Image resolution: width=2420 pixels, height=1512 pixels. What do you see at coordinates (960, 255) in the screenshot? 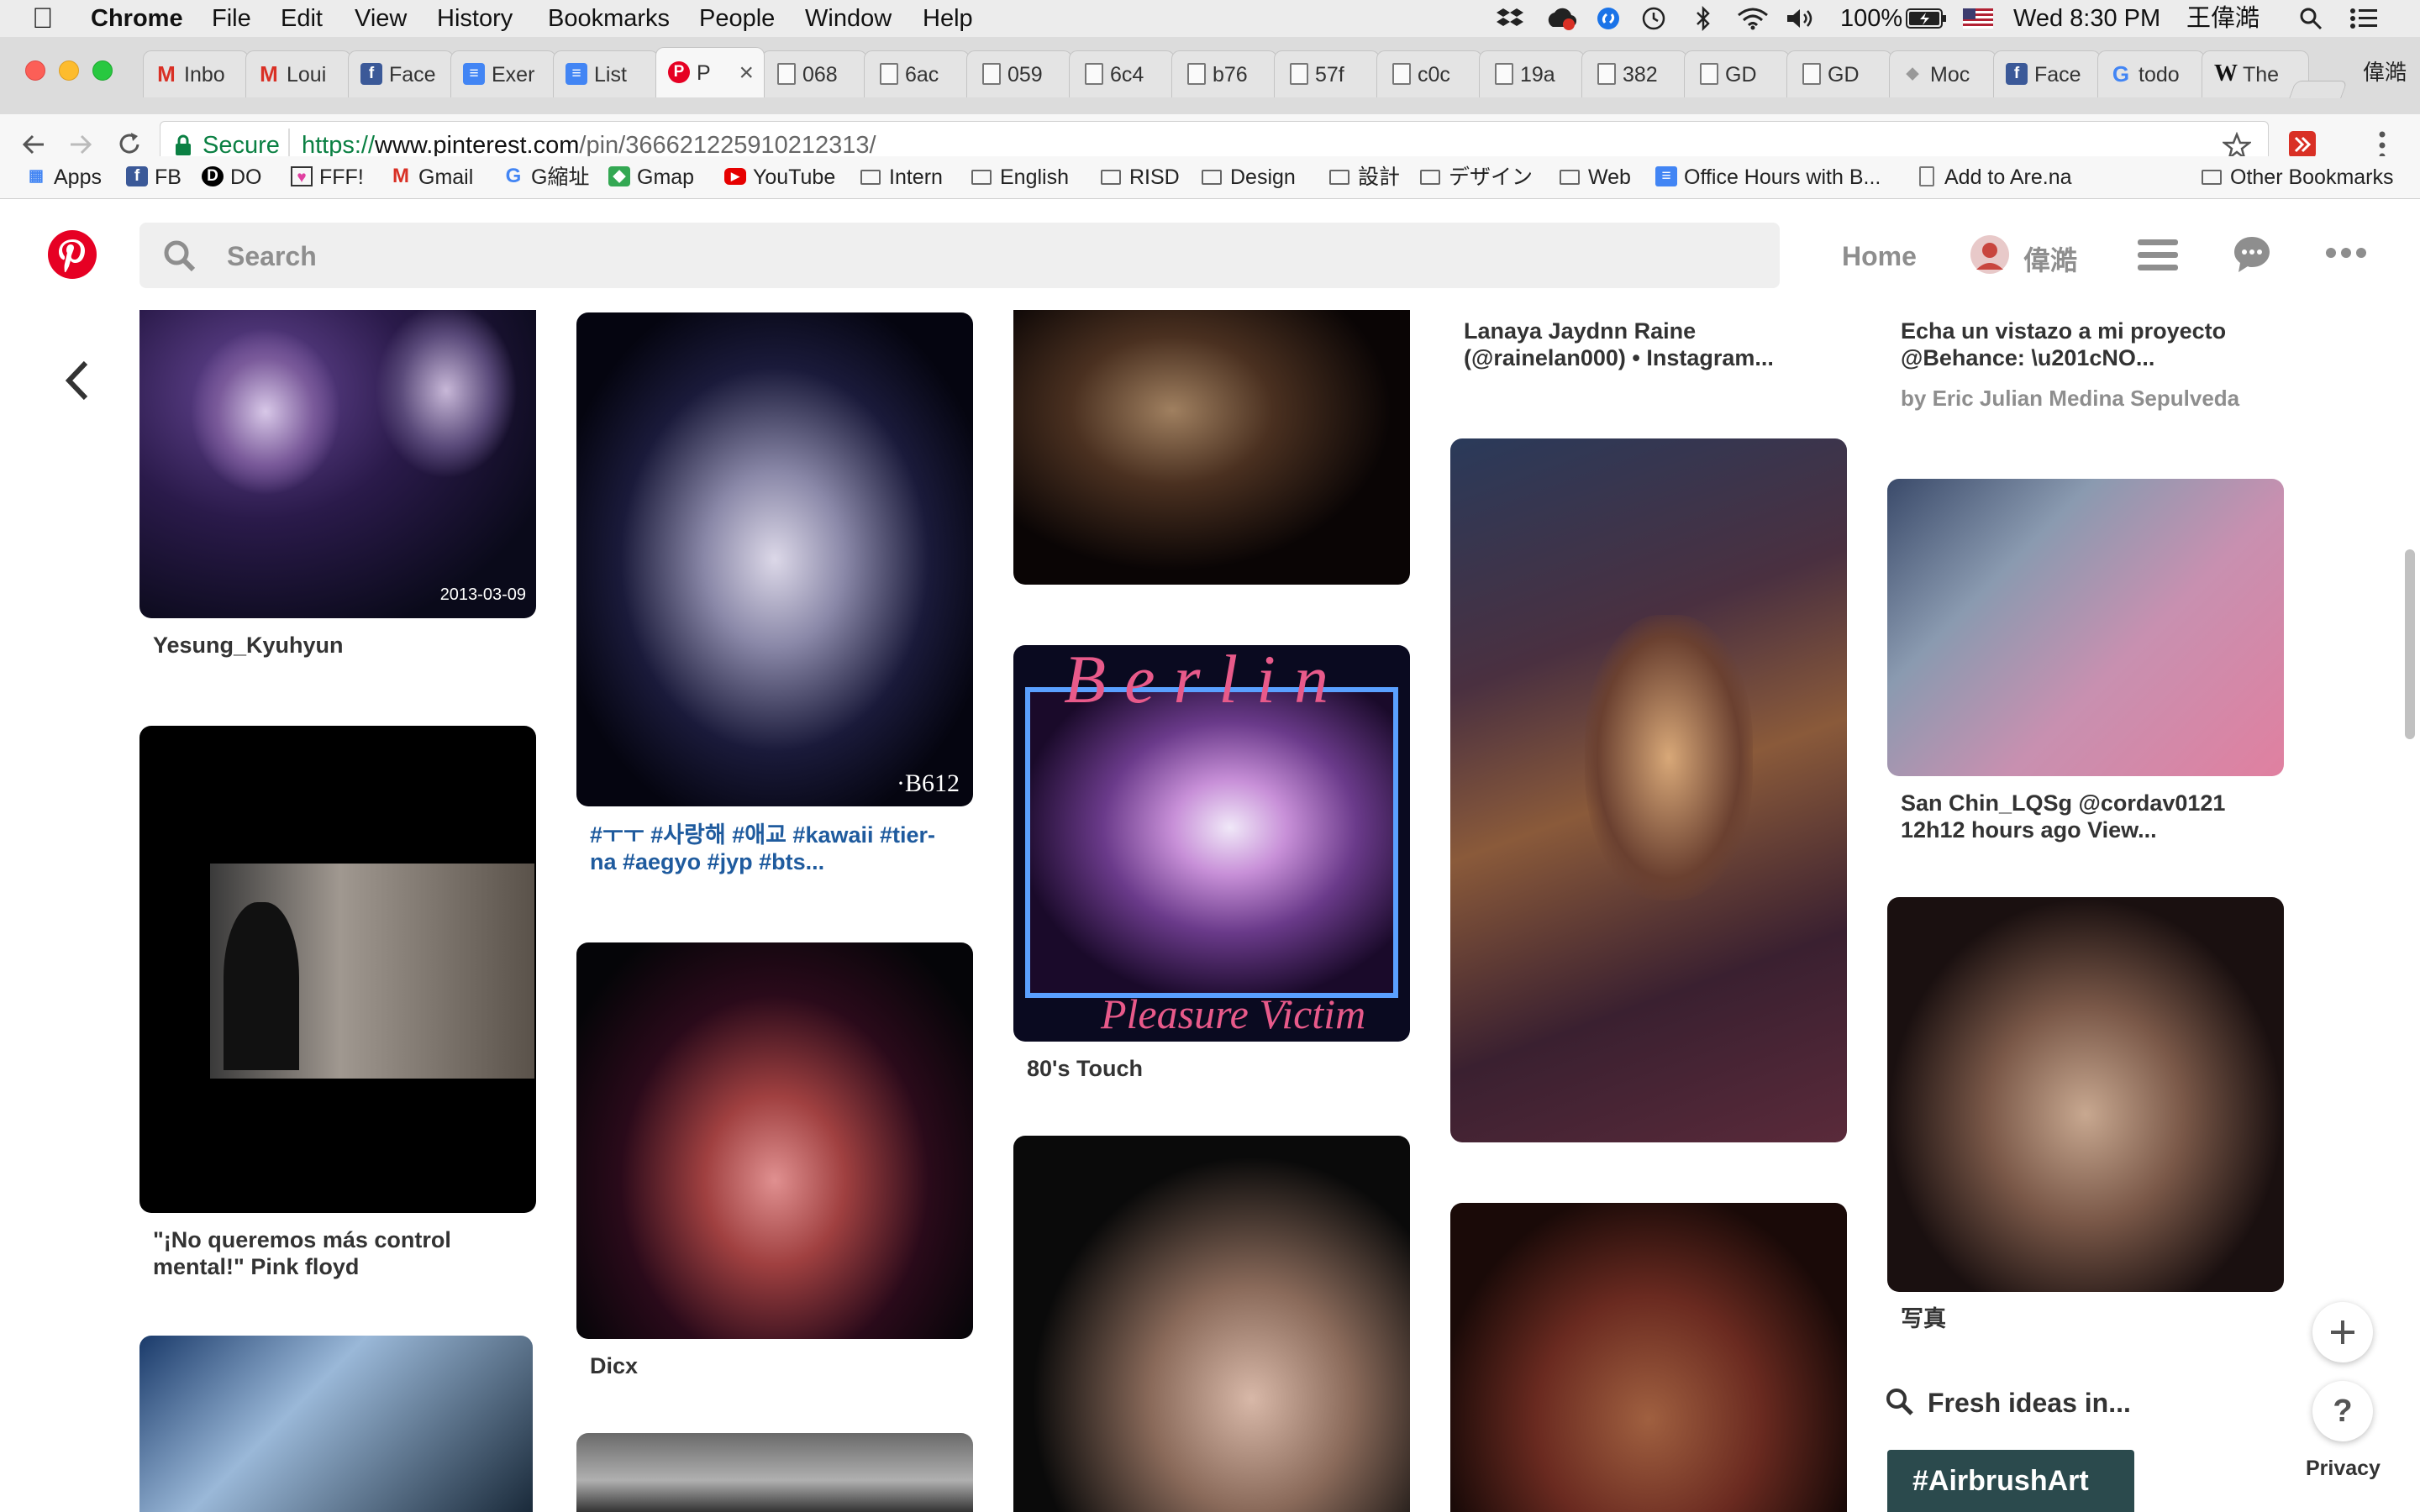
I see `search-bar: Search` at bounding box center [960, 255].